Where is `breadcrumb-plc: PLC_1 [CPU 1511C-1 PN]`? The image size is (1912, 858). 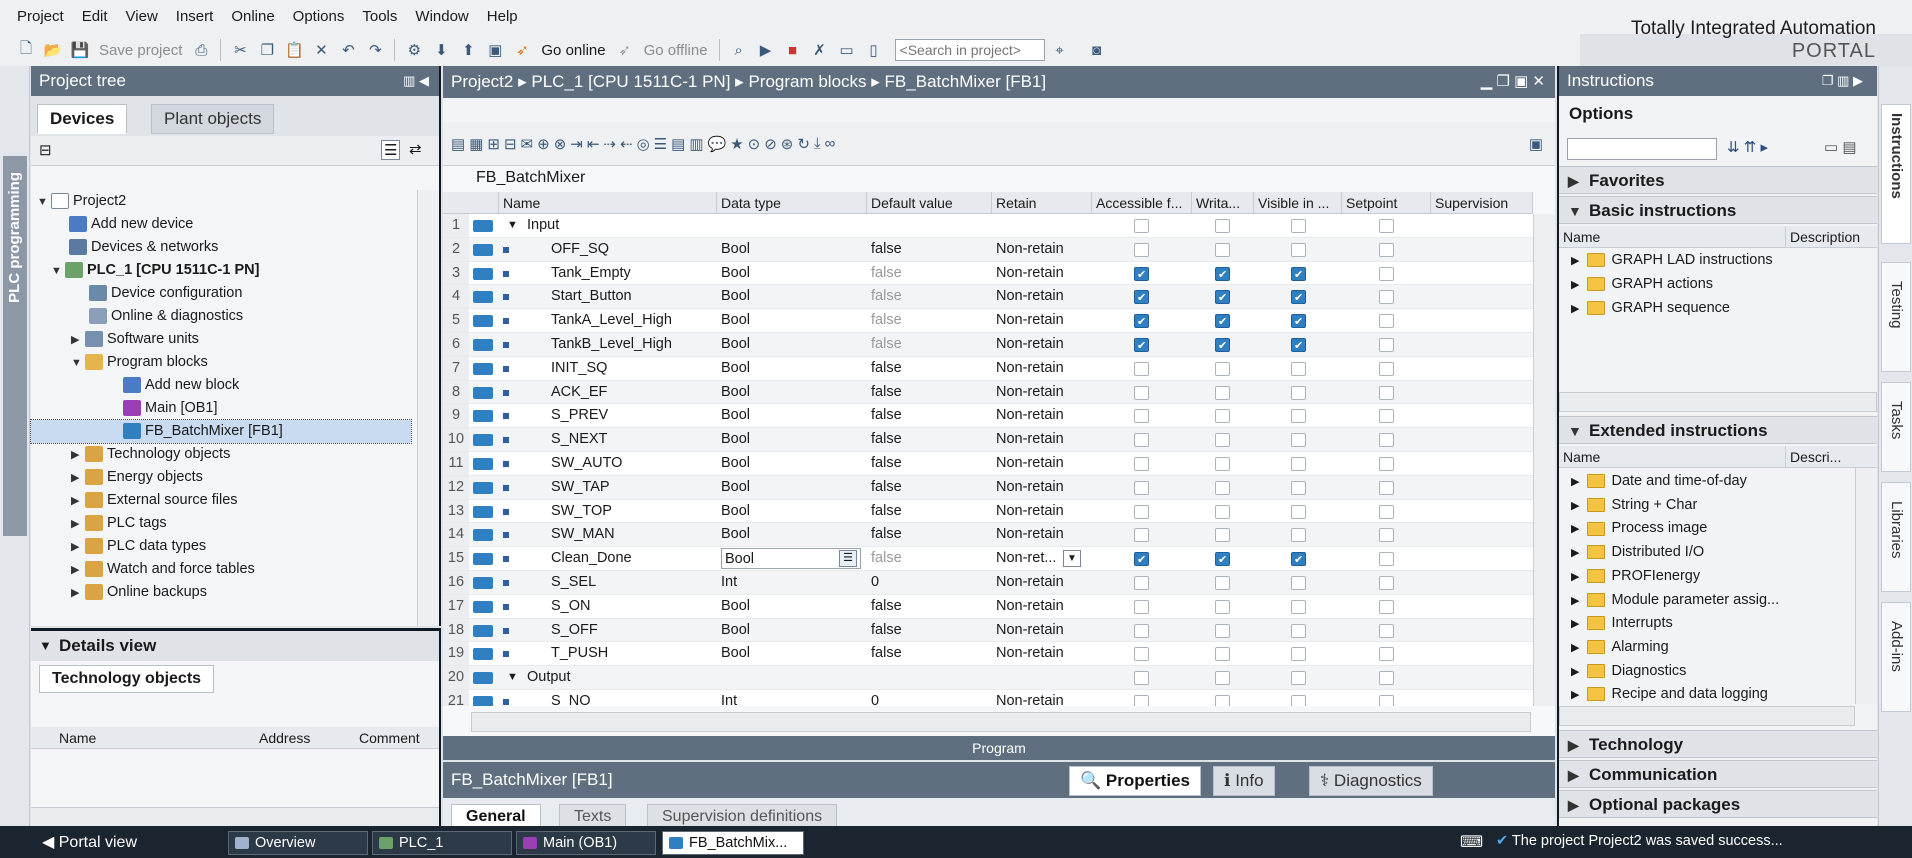 breadcrumb-plc: PLC_1 [CPU 1511C-1 PN] is located at coordinates (630, 81).